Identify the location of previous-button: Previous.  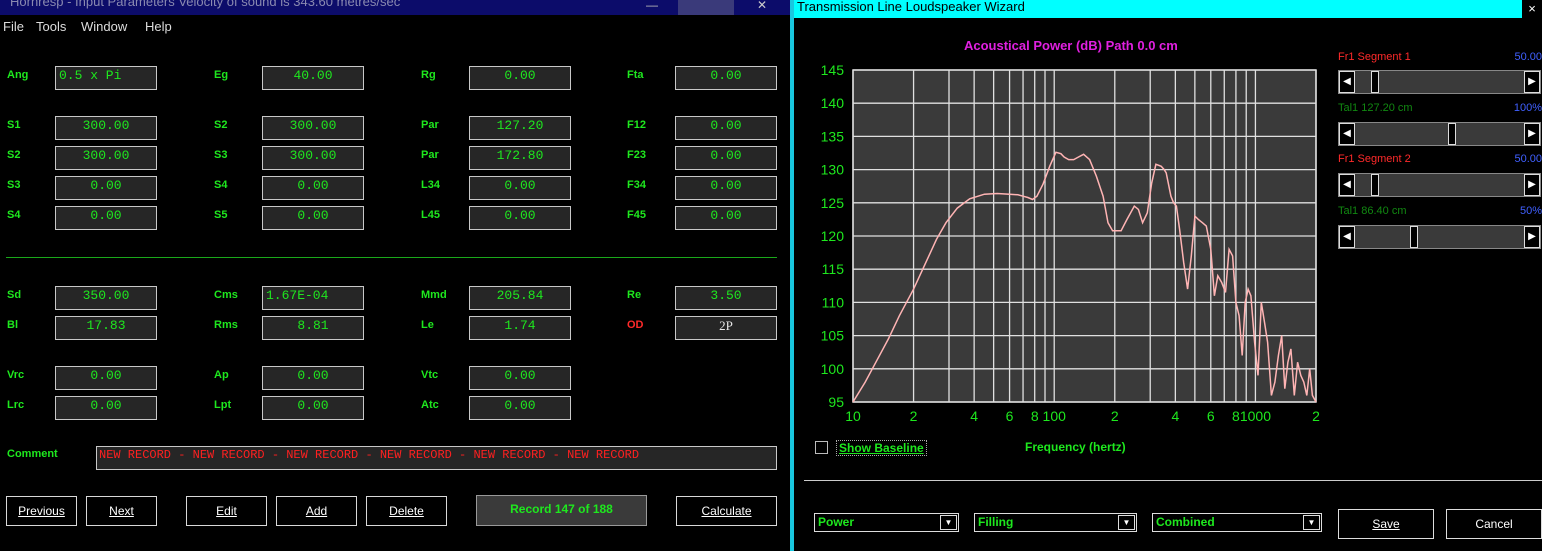
(41, 511).